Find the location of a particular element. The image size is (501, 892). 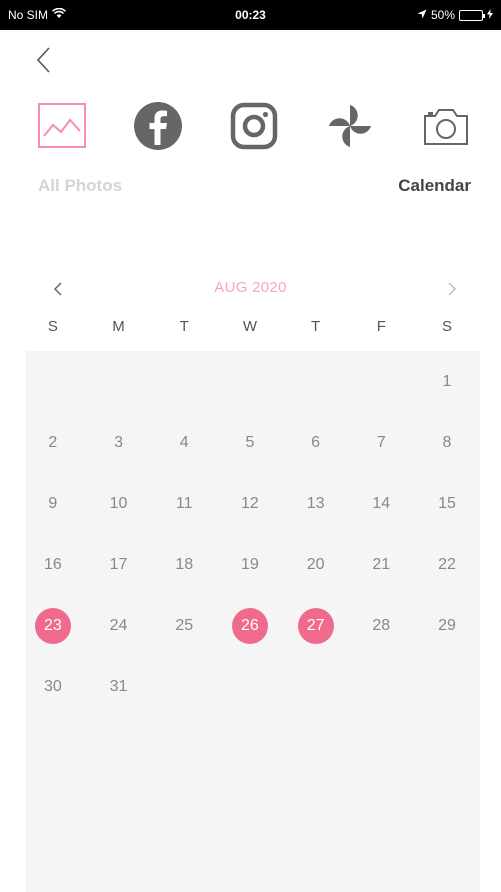

source-all-photos is located at coordinates (62, 126).